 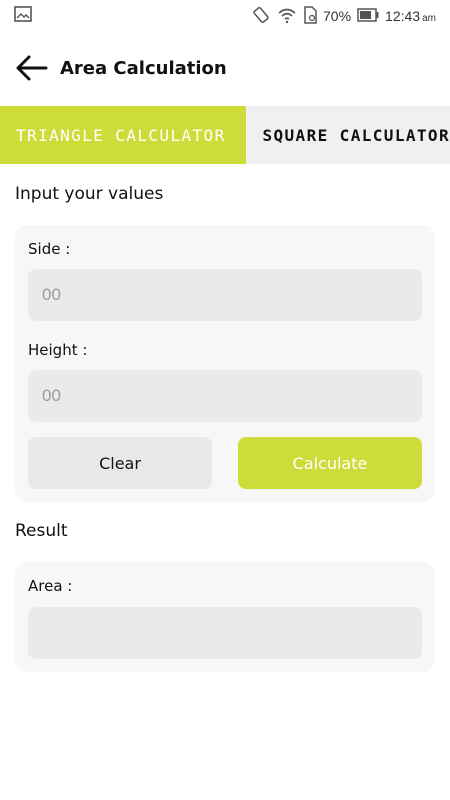 I want to click on battery-icon, so click(x=368, y=16).